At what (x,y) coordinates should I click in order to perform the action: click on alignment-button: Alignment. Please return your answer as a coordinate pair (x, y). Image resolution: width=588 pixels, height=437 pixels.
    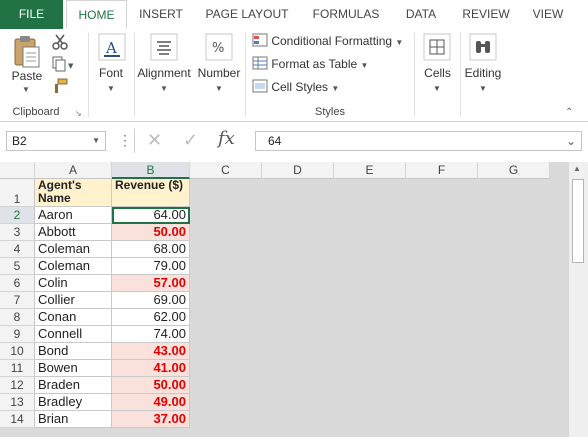
    Looking at the image, I should click on (164, 73).